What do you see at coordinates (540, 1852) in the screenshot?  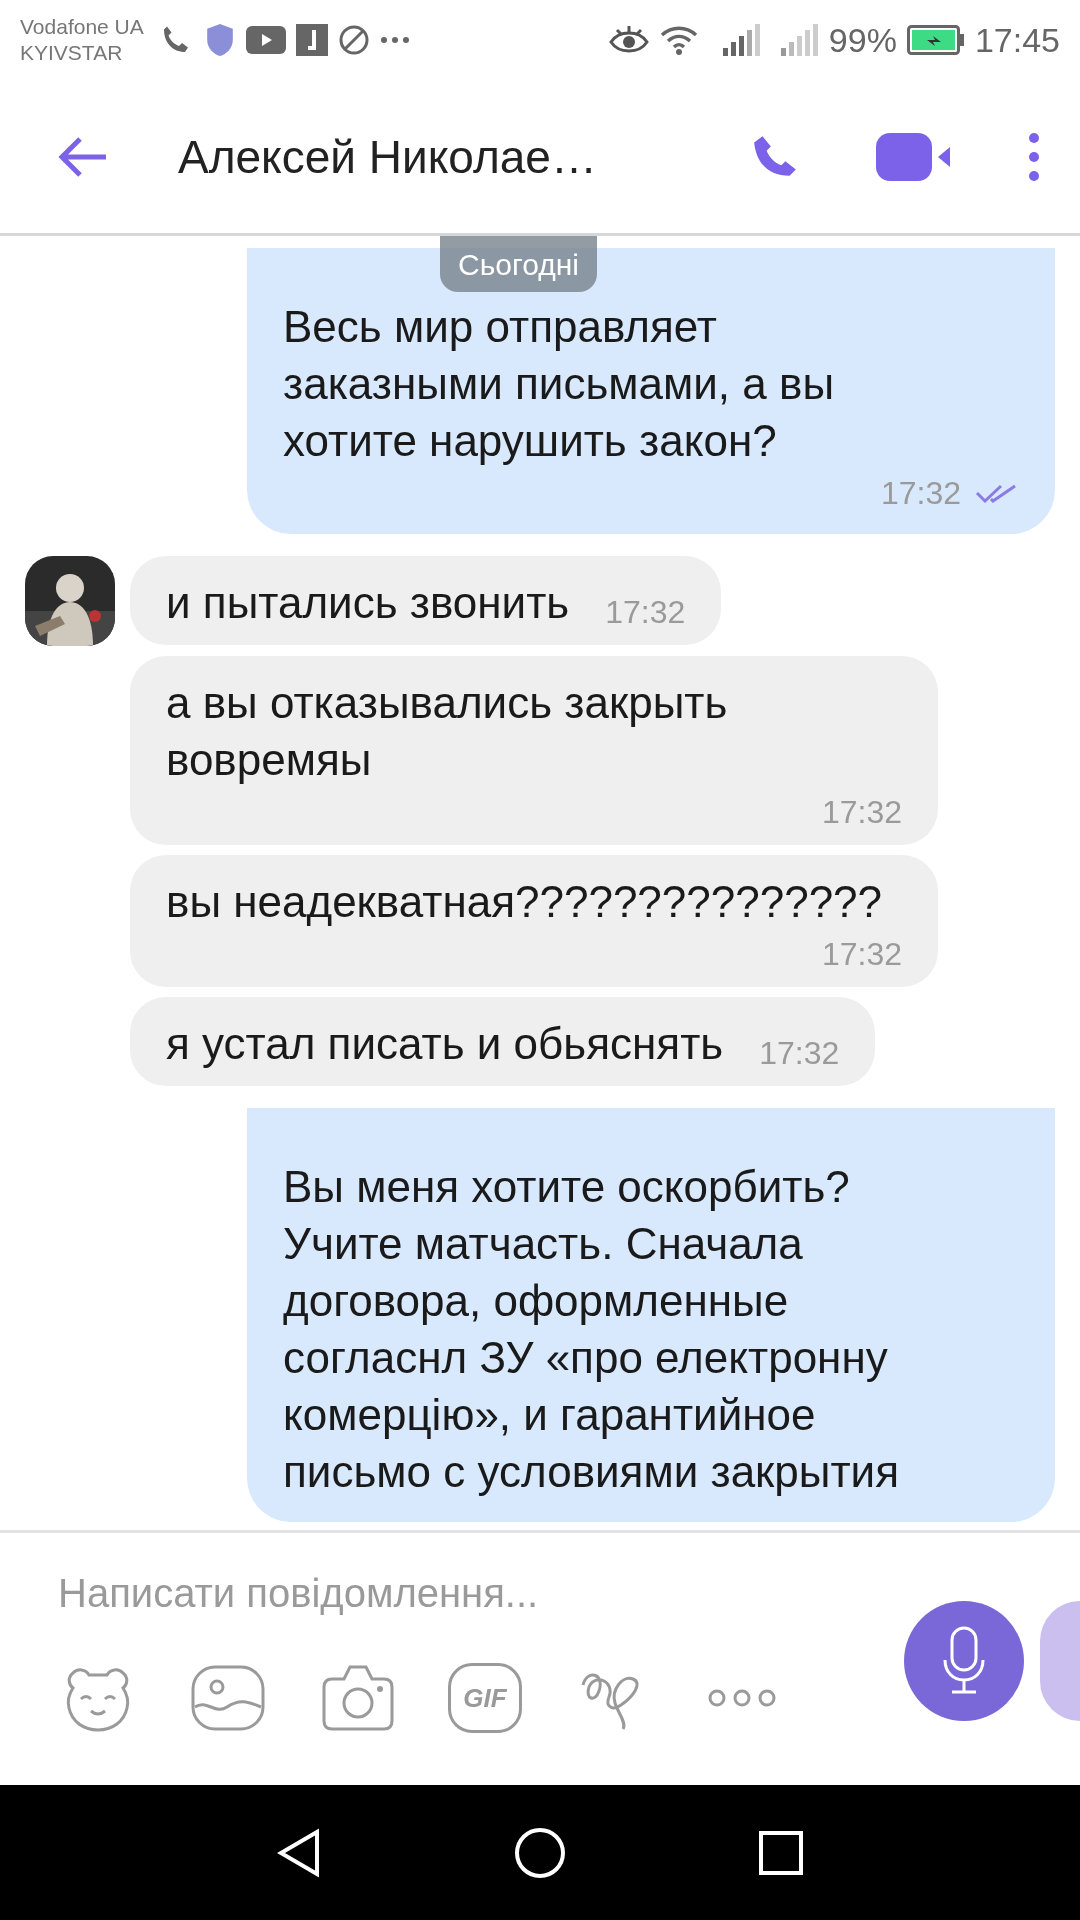 I see `home-nav-button` at bounding box center [540, 1852].